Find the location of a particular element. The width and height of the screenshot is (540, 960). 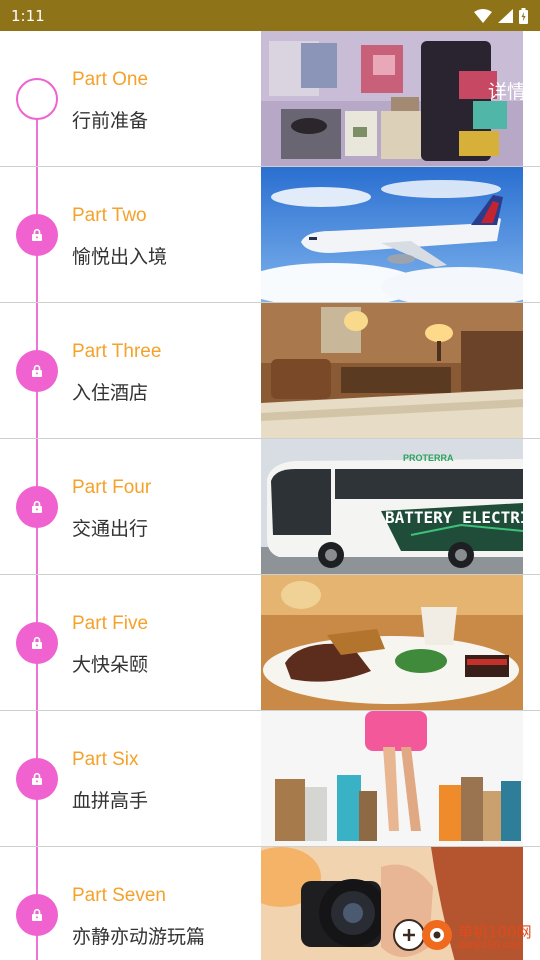

part-row-four: Part Four 交通出行 PROTERRA BATTERY ELECTRIC is located at coordinates (270, 507).